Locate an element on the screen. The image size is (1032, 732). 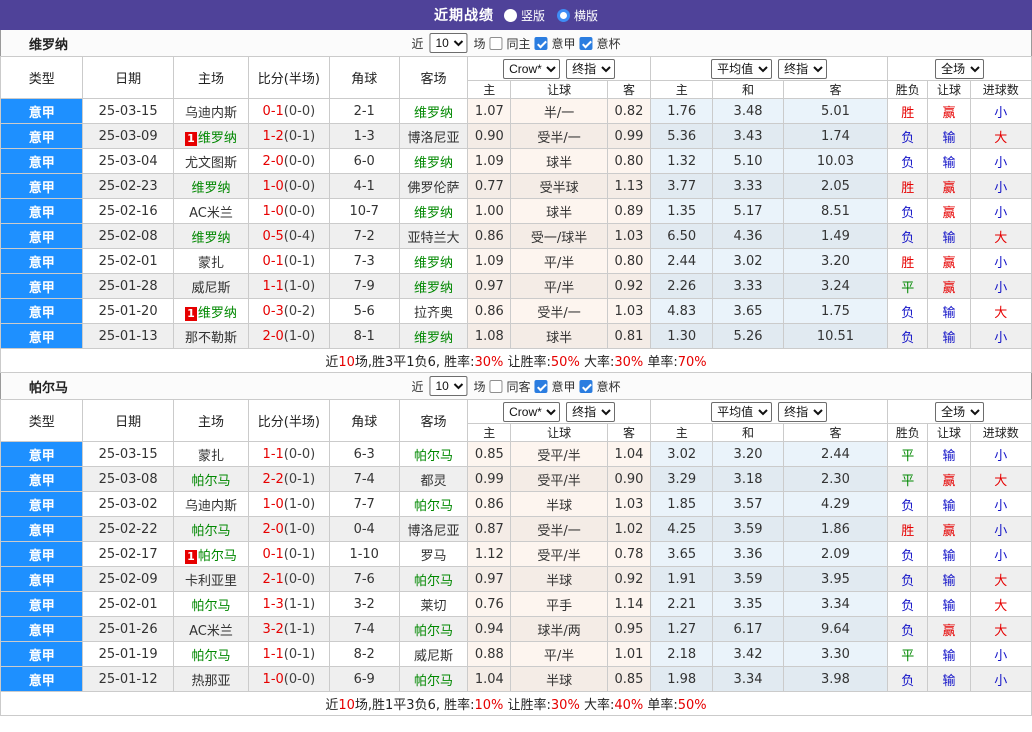
date-cell: 25-03-09 is located at coordinates (128, 136).